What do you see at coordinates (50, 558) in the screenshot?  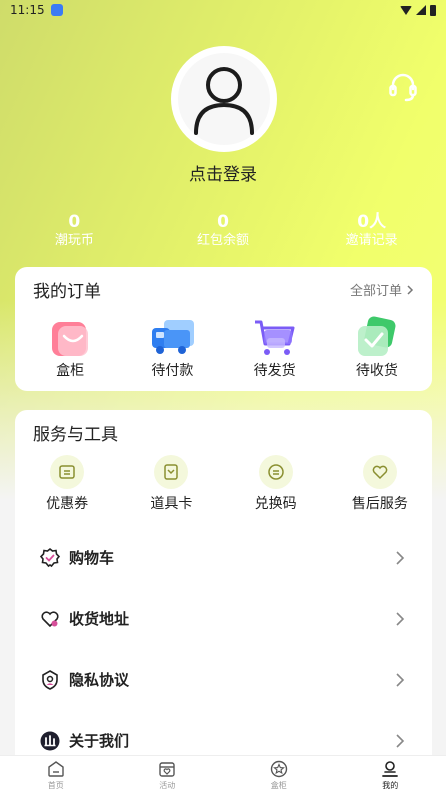 I see `shopping-cart-badge-icon` at bounding box center [50, 558].